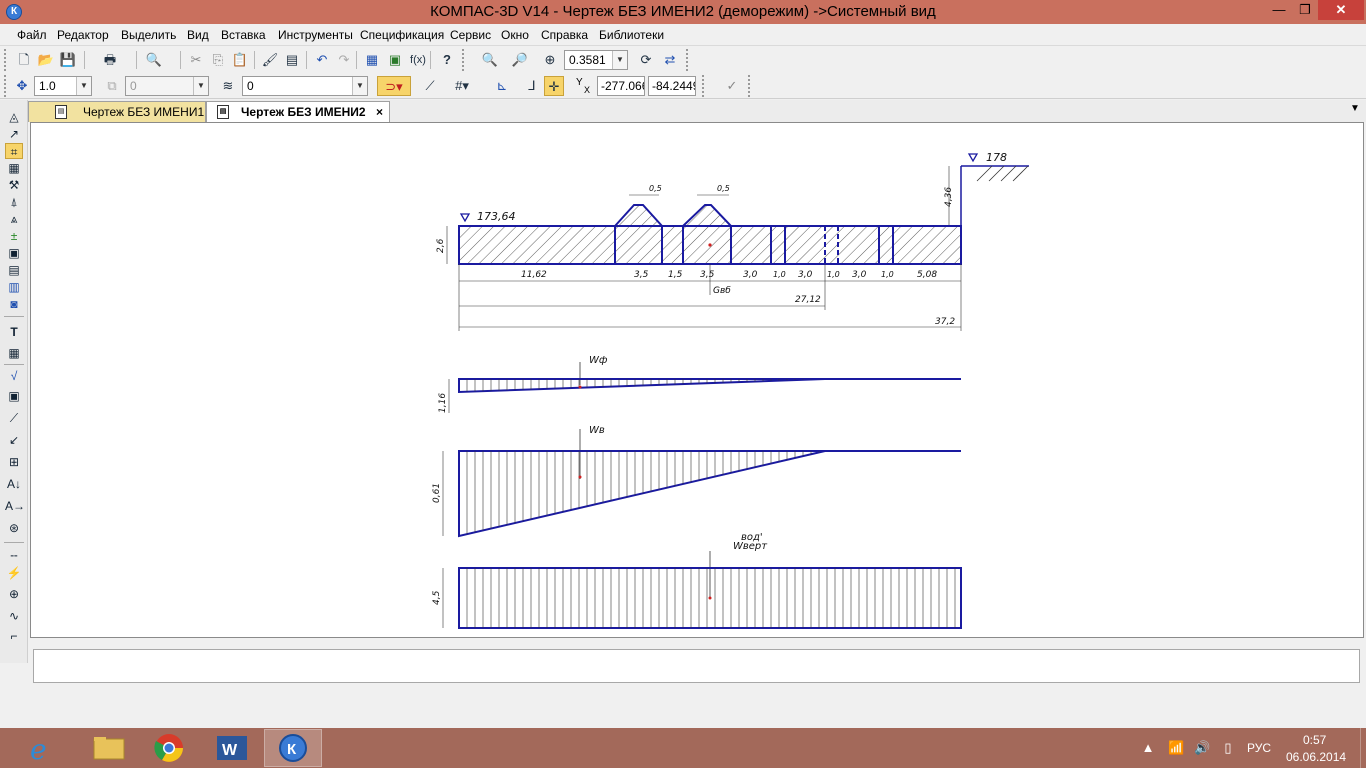 Image resolution: width=1366 pixels, height=768 pixels. What do you see at coordinates (418, 60) in the screenshot?
I see `variables-fx-icon: f(x)` at bounding box center [418, 60].